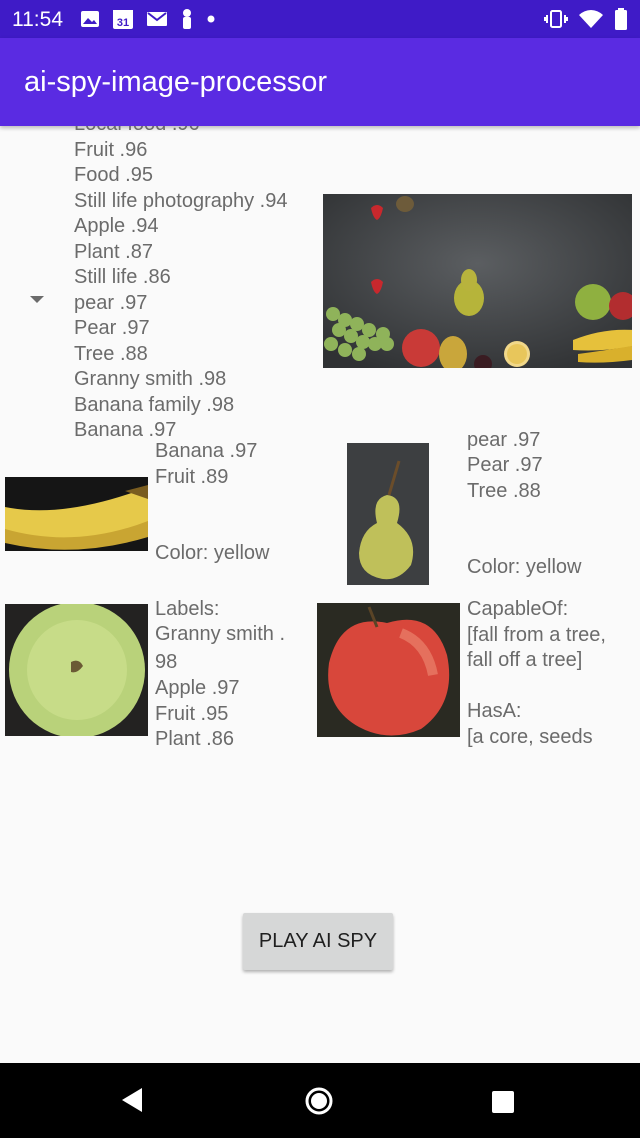 The height and width of the screenshot is (1138, 640). What do you see at coordinates (318, 941) in the screenshot?
I see `play-ai-spy-button: PLAY AI SPY` at bounding box center [318, 941].